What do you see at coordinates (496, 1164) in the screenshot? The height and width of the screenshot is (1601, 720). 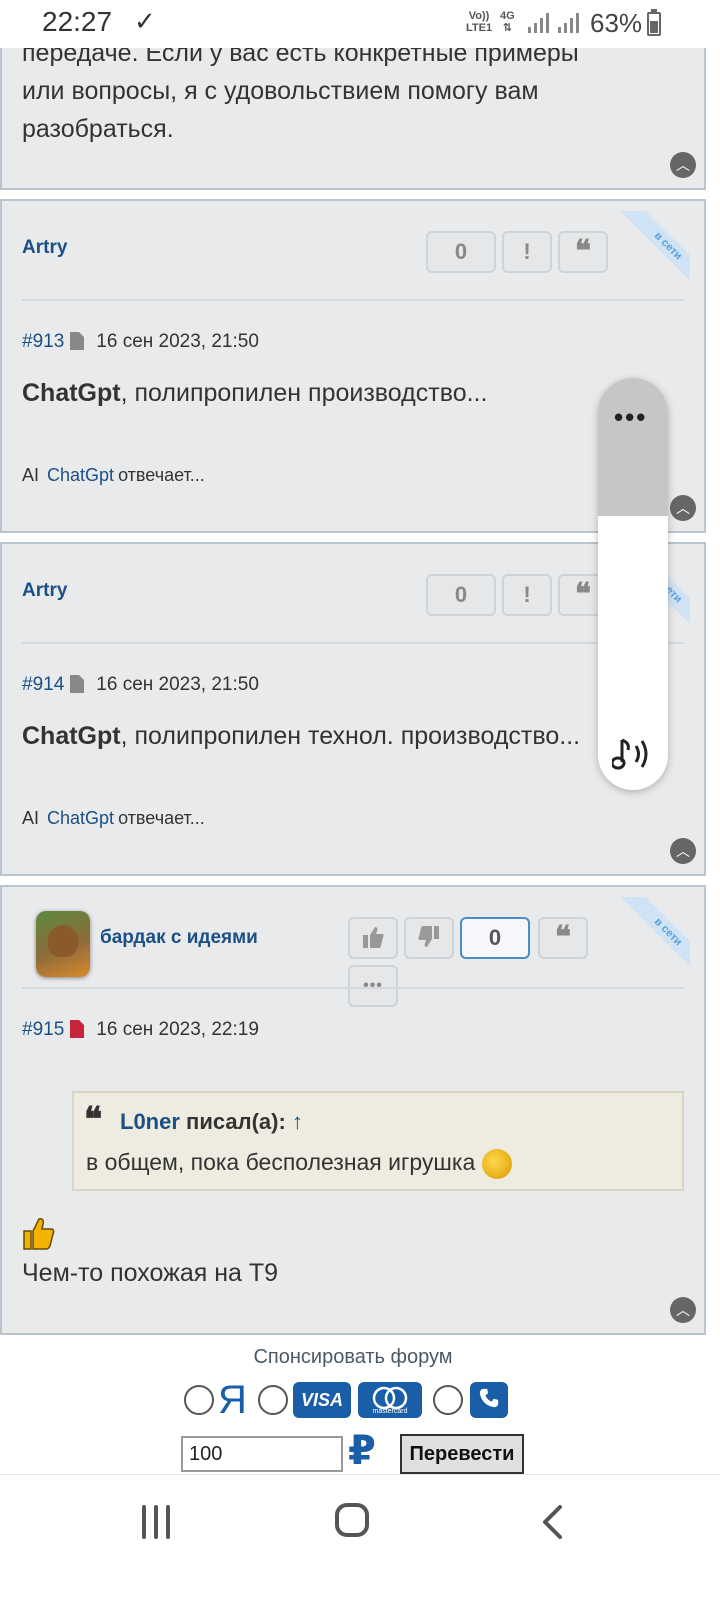 I see `emoji-icon` at bounding box center [496, 1164].